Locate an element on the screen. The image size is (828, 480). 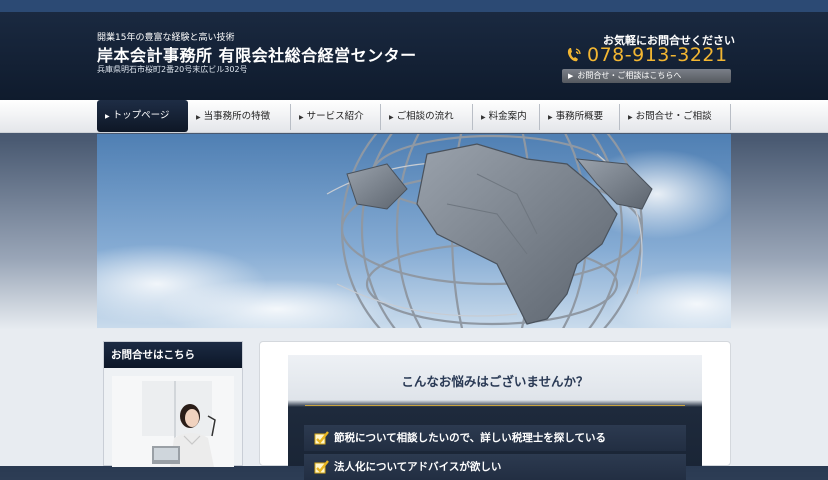
nav-item-label: お問合せ・ご相談 is located at coordinates (673, 116).